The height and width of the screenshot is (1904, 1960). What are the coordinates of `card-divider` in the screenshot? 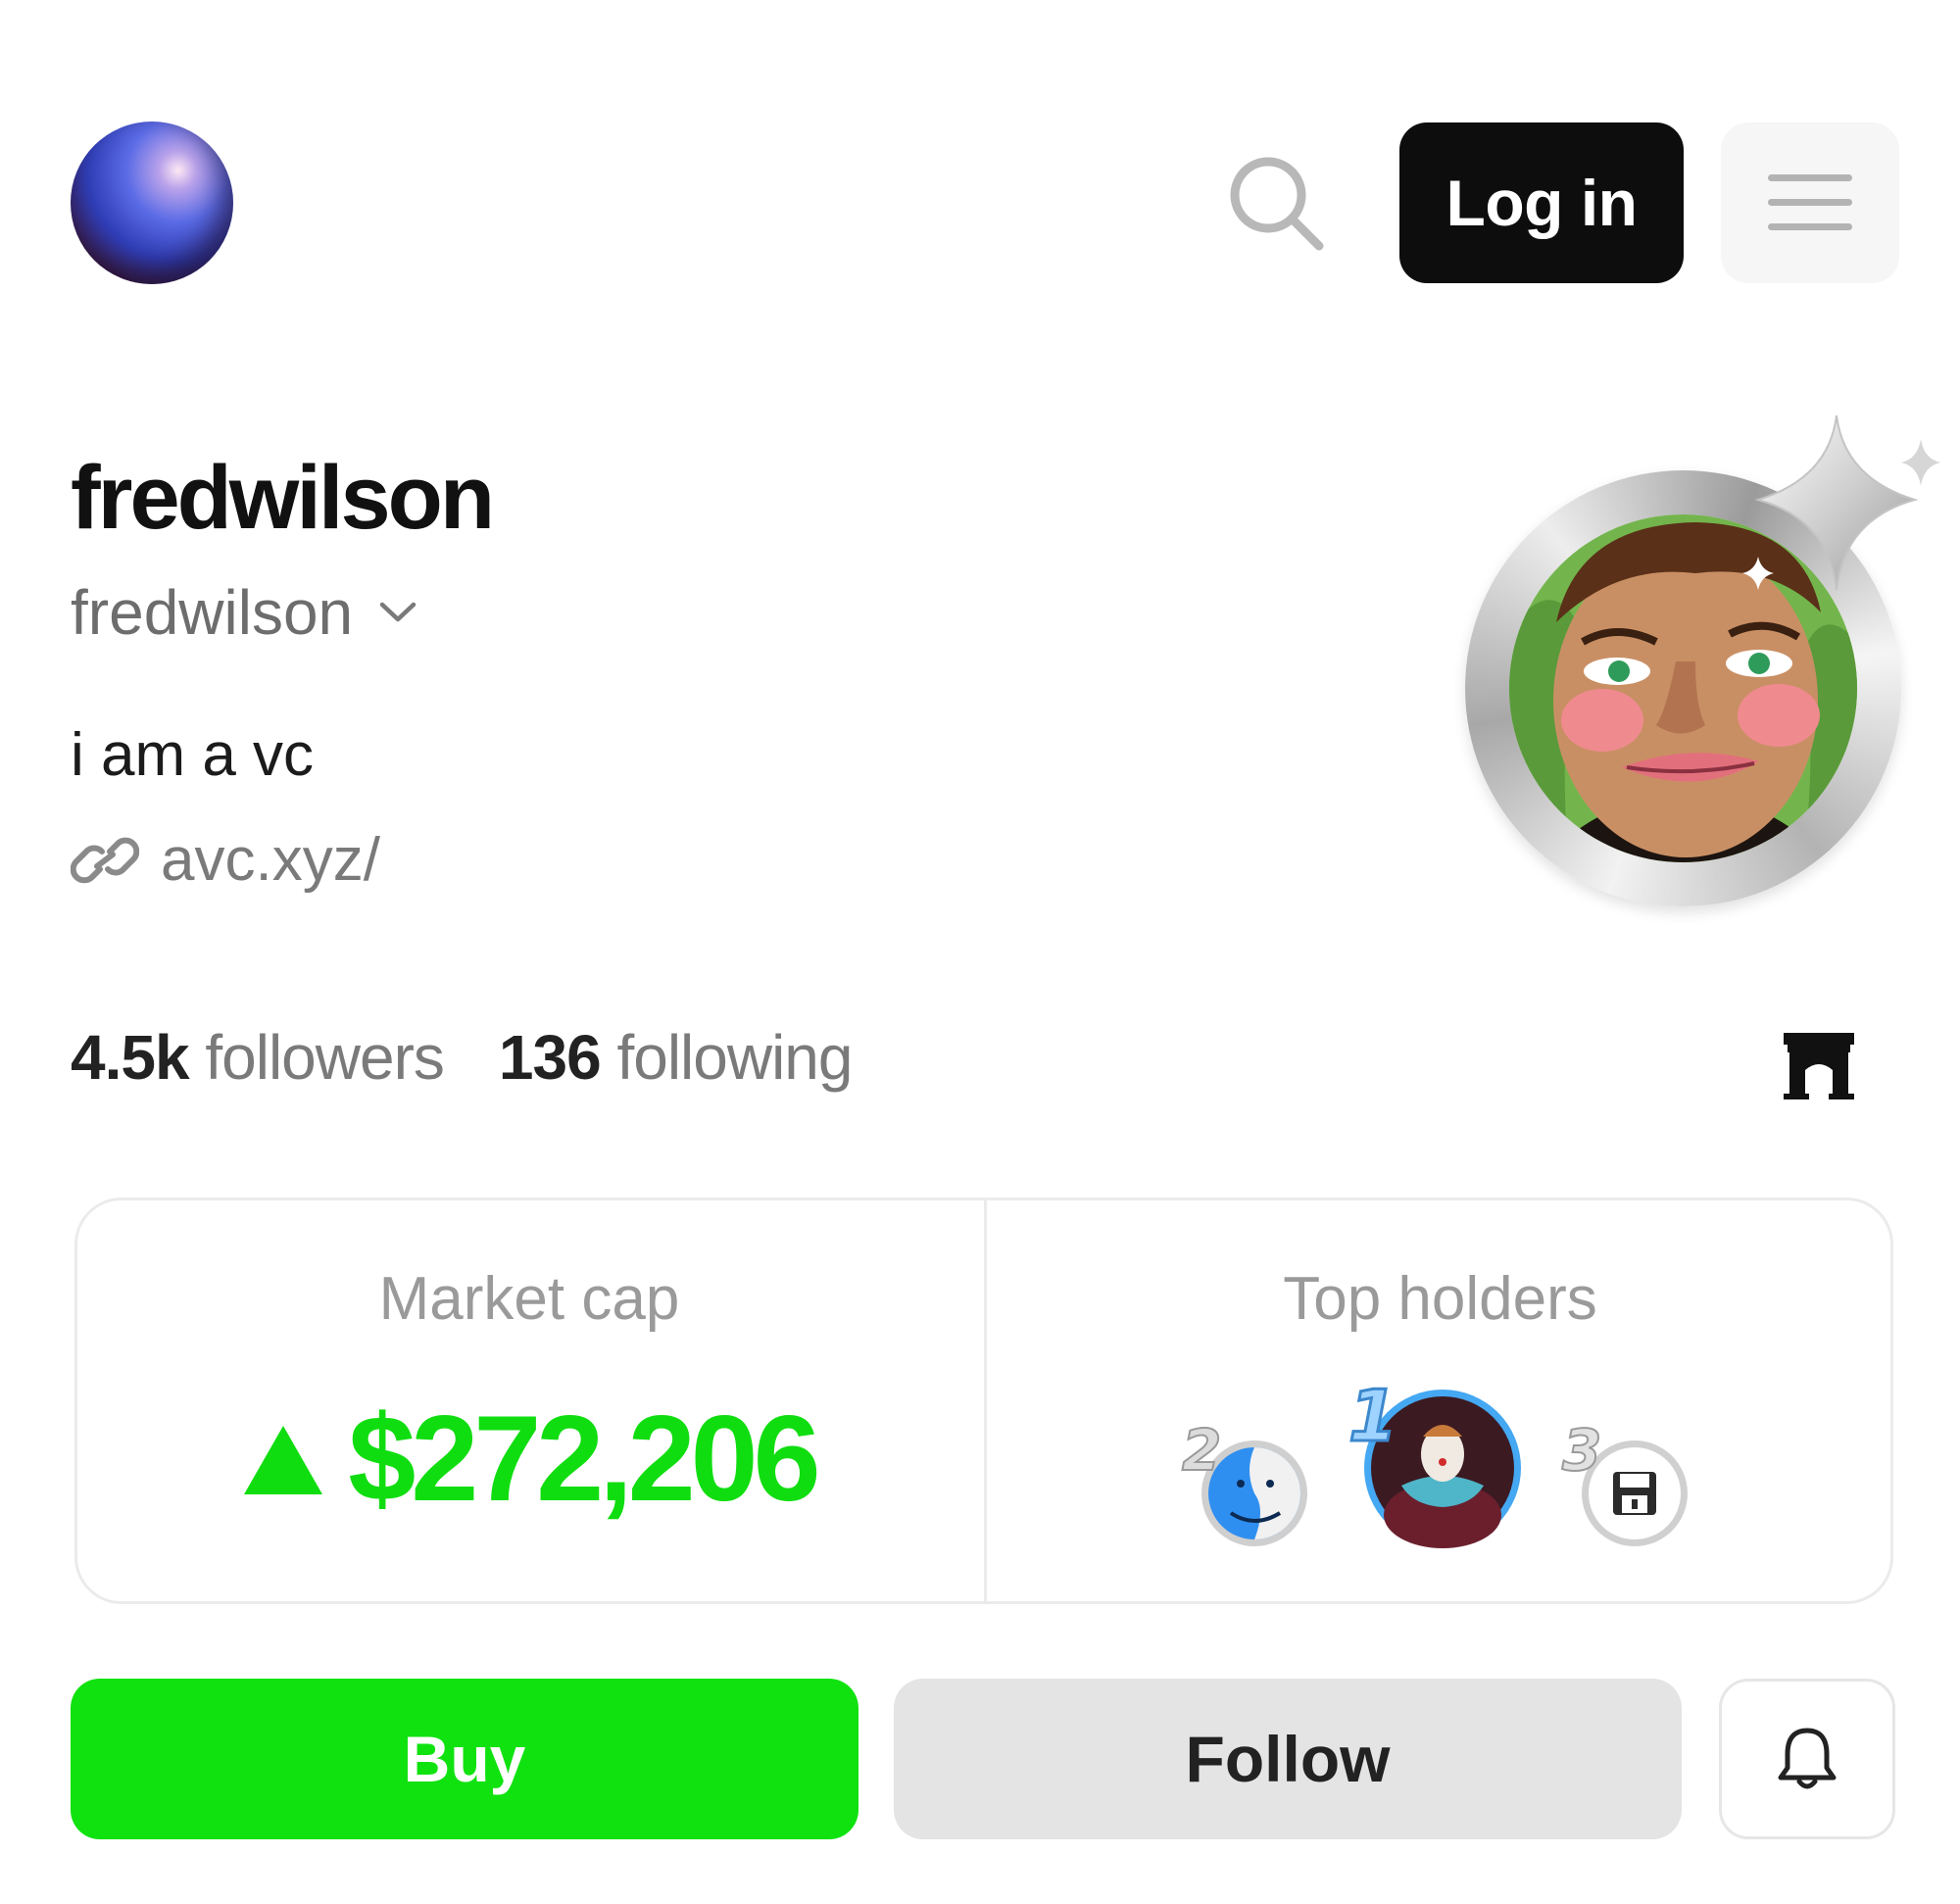 It's located at (985, 1400).